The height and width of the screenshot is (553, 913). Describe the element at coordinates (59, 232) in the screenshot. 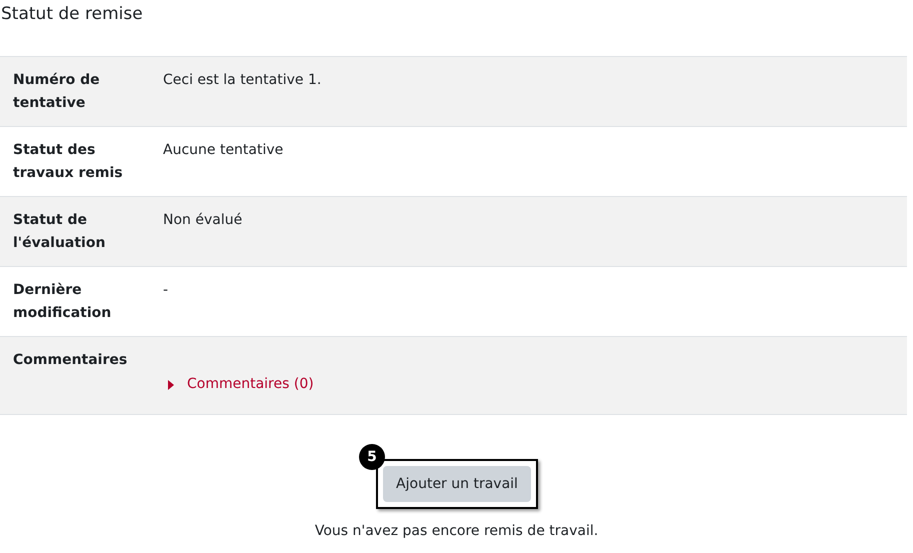

I see `row-label: Statut de l'évaluation` at that location.